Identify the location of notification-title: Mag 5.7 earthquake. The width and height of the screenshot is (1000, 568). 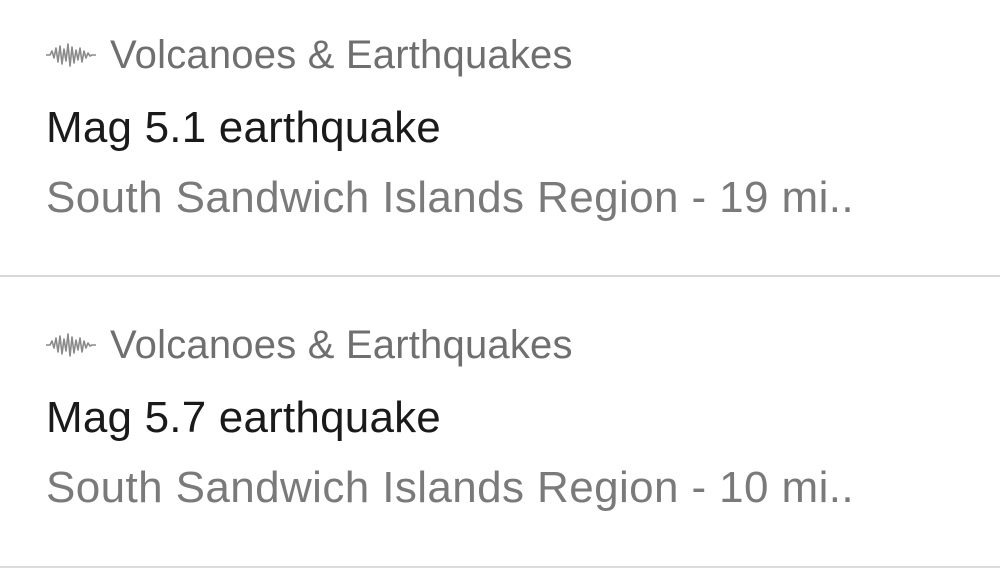
(243, 417).